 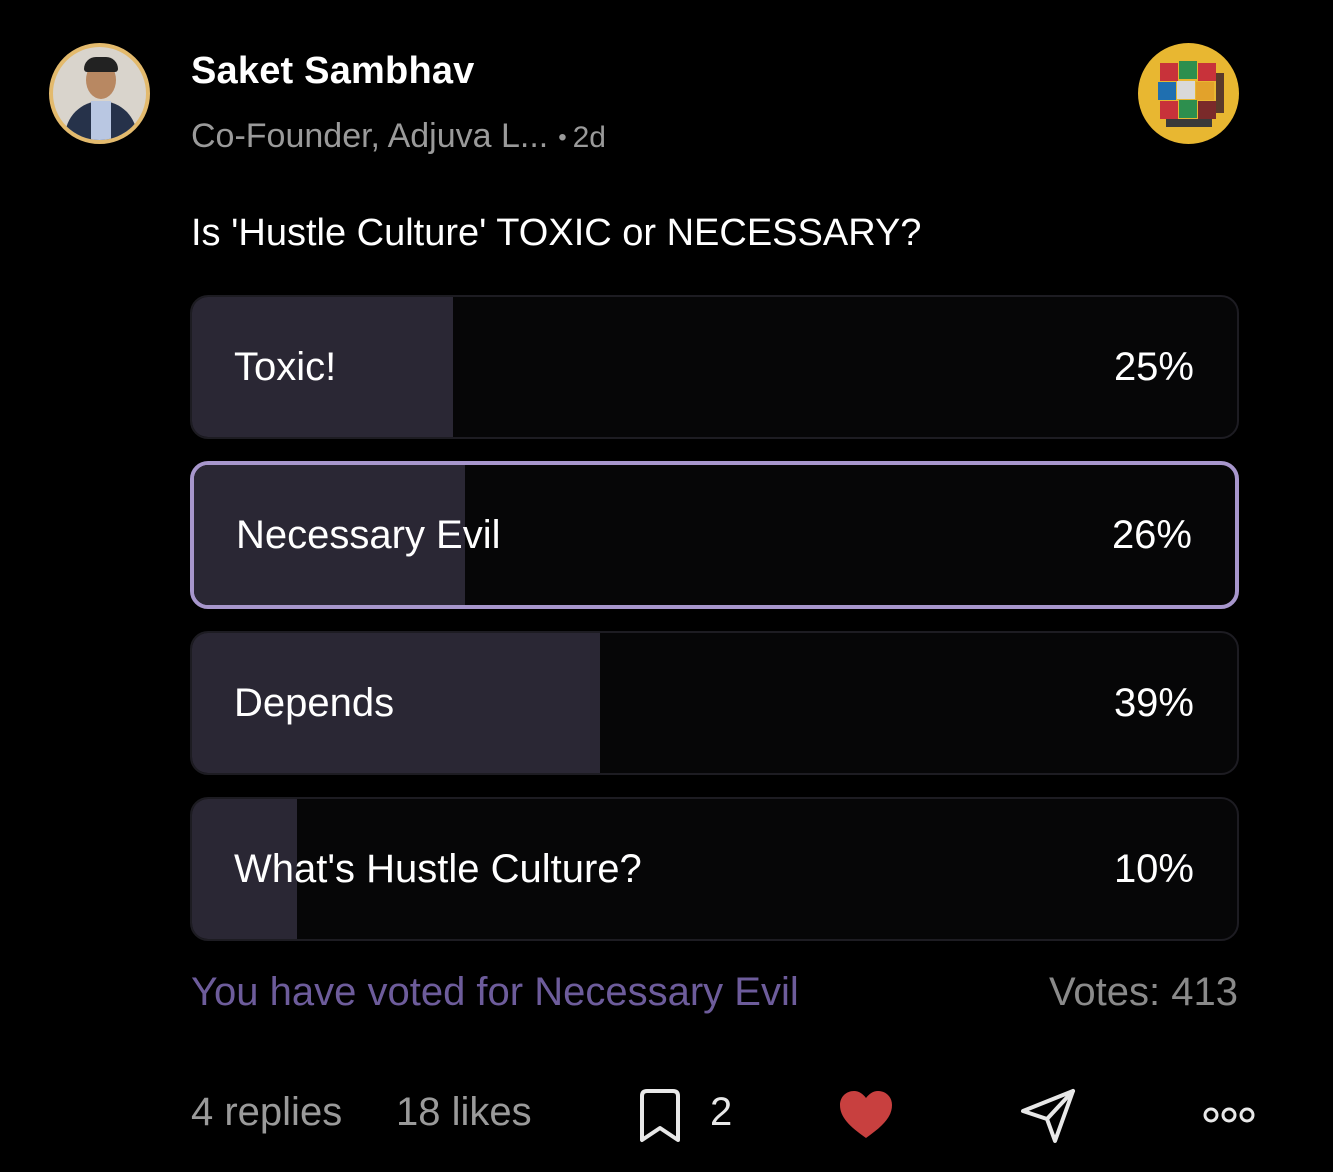 I want to click on like-button, so click(x=866, y=1117).